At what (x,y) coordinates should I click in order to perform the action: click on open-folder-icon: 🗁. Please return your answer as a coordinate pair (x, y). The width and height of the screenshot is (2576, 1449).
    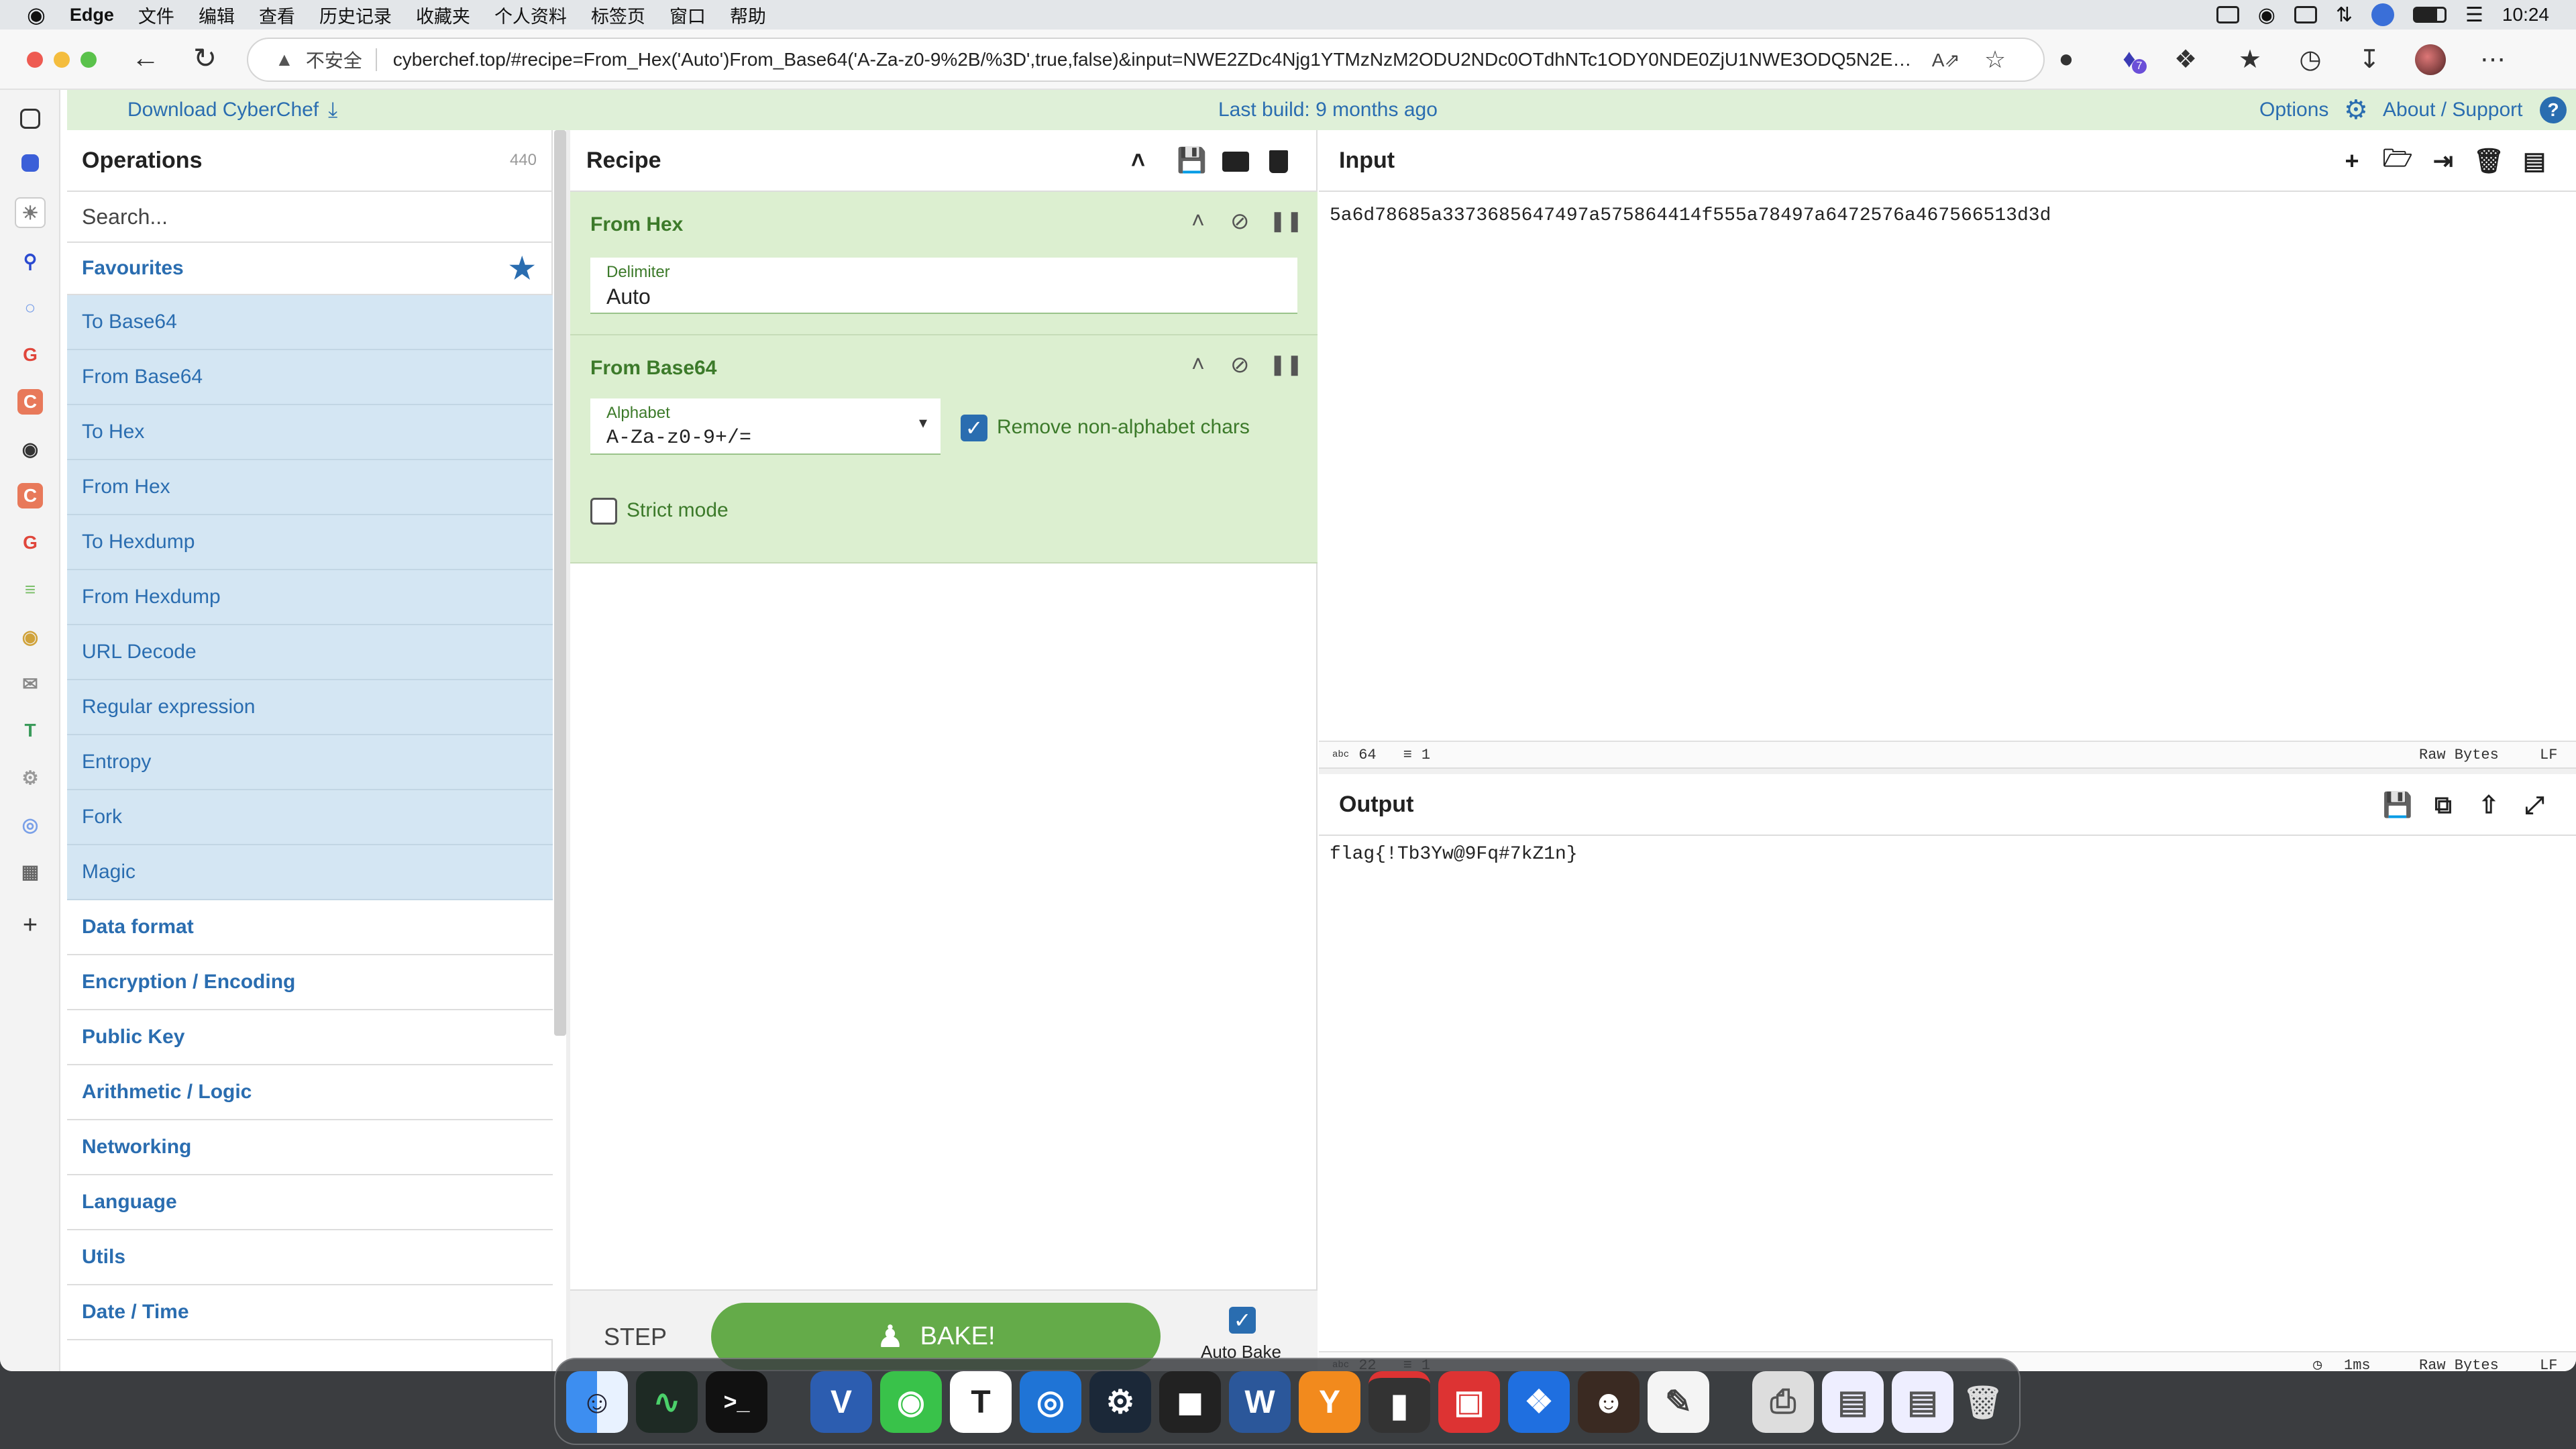
    Looking at the image, I should click on (2398, 160).